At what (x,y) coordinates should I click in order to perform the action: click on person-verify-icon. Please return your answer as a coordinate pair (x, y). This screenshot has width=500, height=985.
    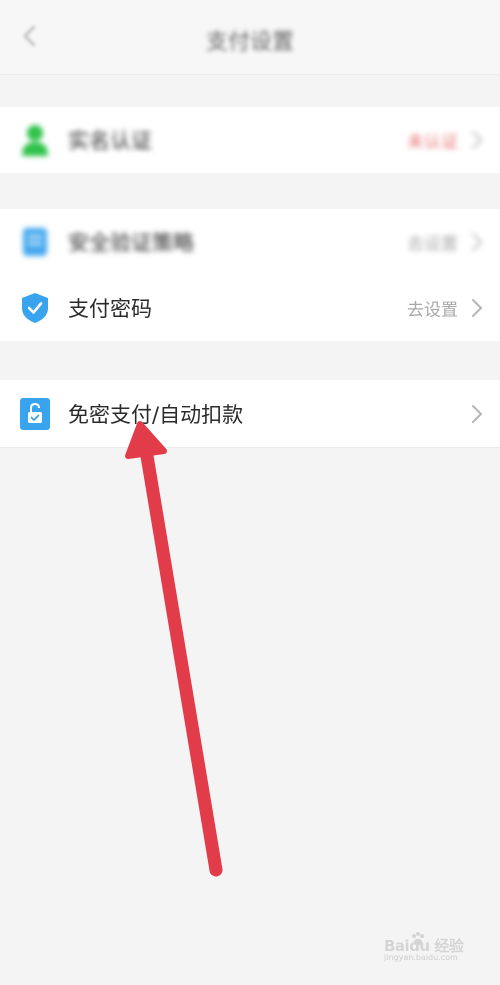
    Looking at the image, I should click on (35, 140).